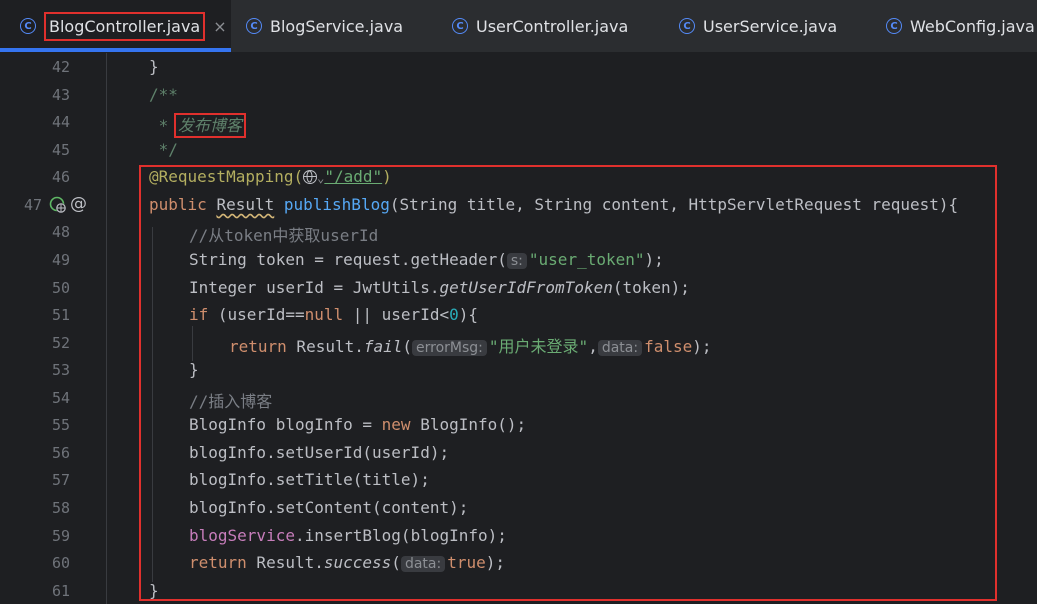 Image resolution: width=1037 pixels, height=604 pixels. I want to click on code-line-56: blogInfo.setUserId(userId);, so click(319, 452).